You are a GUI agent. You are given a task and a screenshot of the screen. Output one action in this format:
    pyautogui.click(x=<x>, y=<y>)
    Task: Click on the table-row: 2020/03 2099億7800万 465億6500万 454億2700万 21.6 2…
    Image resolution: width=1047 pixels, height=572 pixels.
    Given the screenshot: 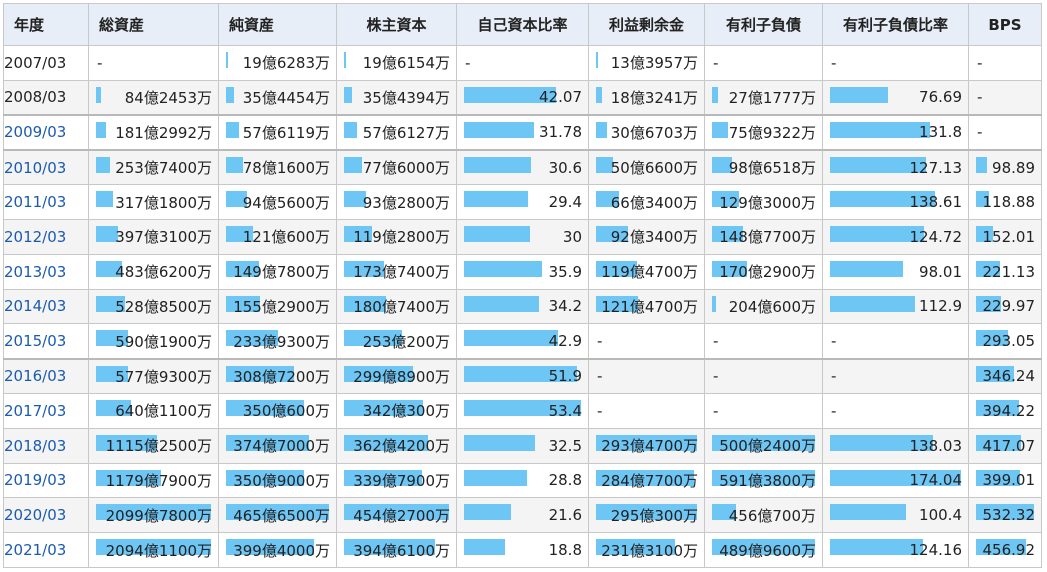 What is the action you would take?
    pyautogui.click(x=522, y=515)
    